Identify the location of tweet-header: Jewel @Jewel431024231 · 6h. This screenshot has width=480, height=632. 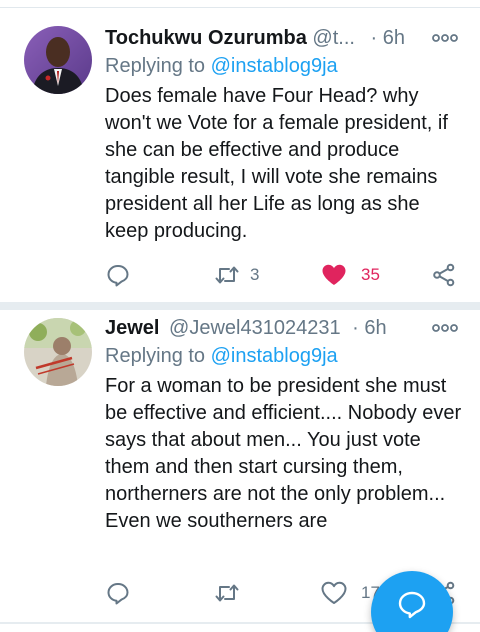
(285, 328).